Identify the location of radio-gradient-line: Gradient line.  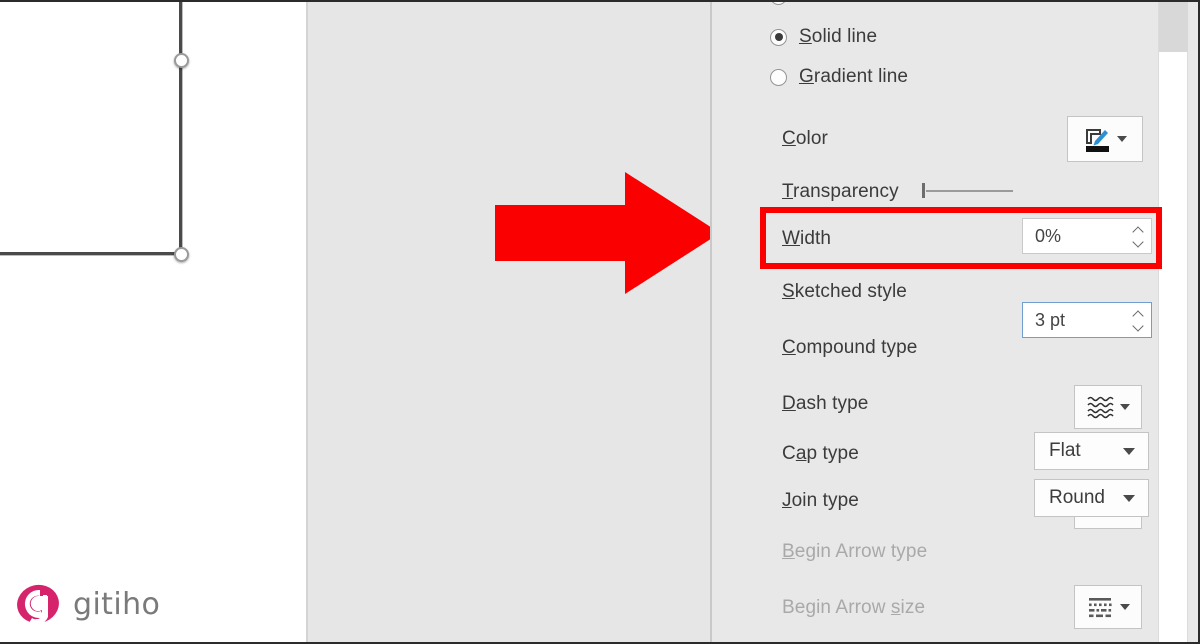
(984, 77).